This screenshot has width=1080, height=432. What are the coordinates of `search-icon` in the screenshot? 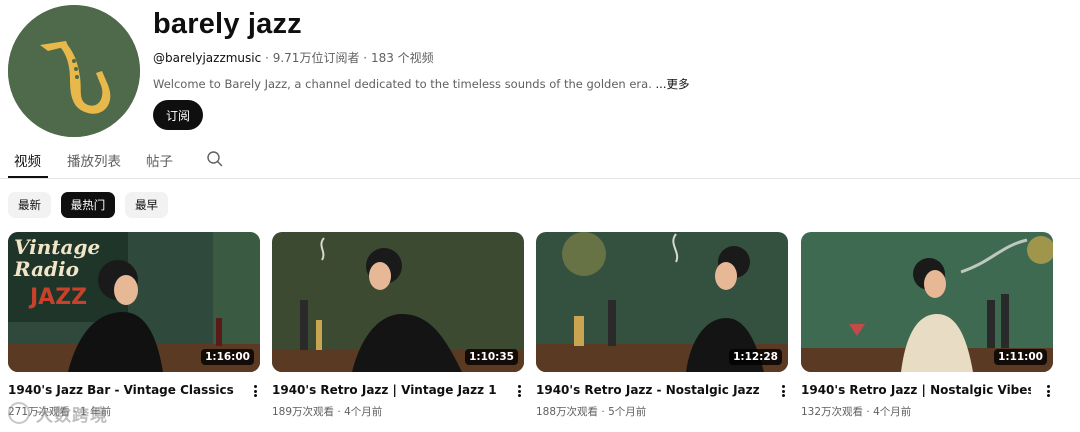 It's located at (215, 159).